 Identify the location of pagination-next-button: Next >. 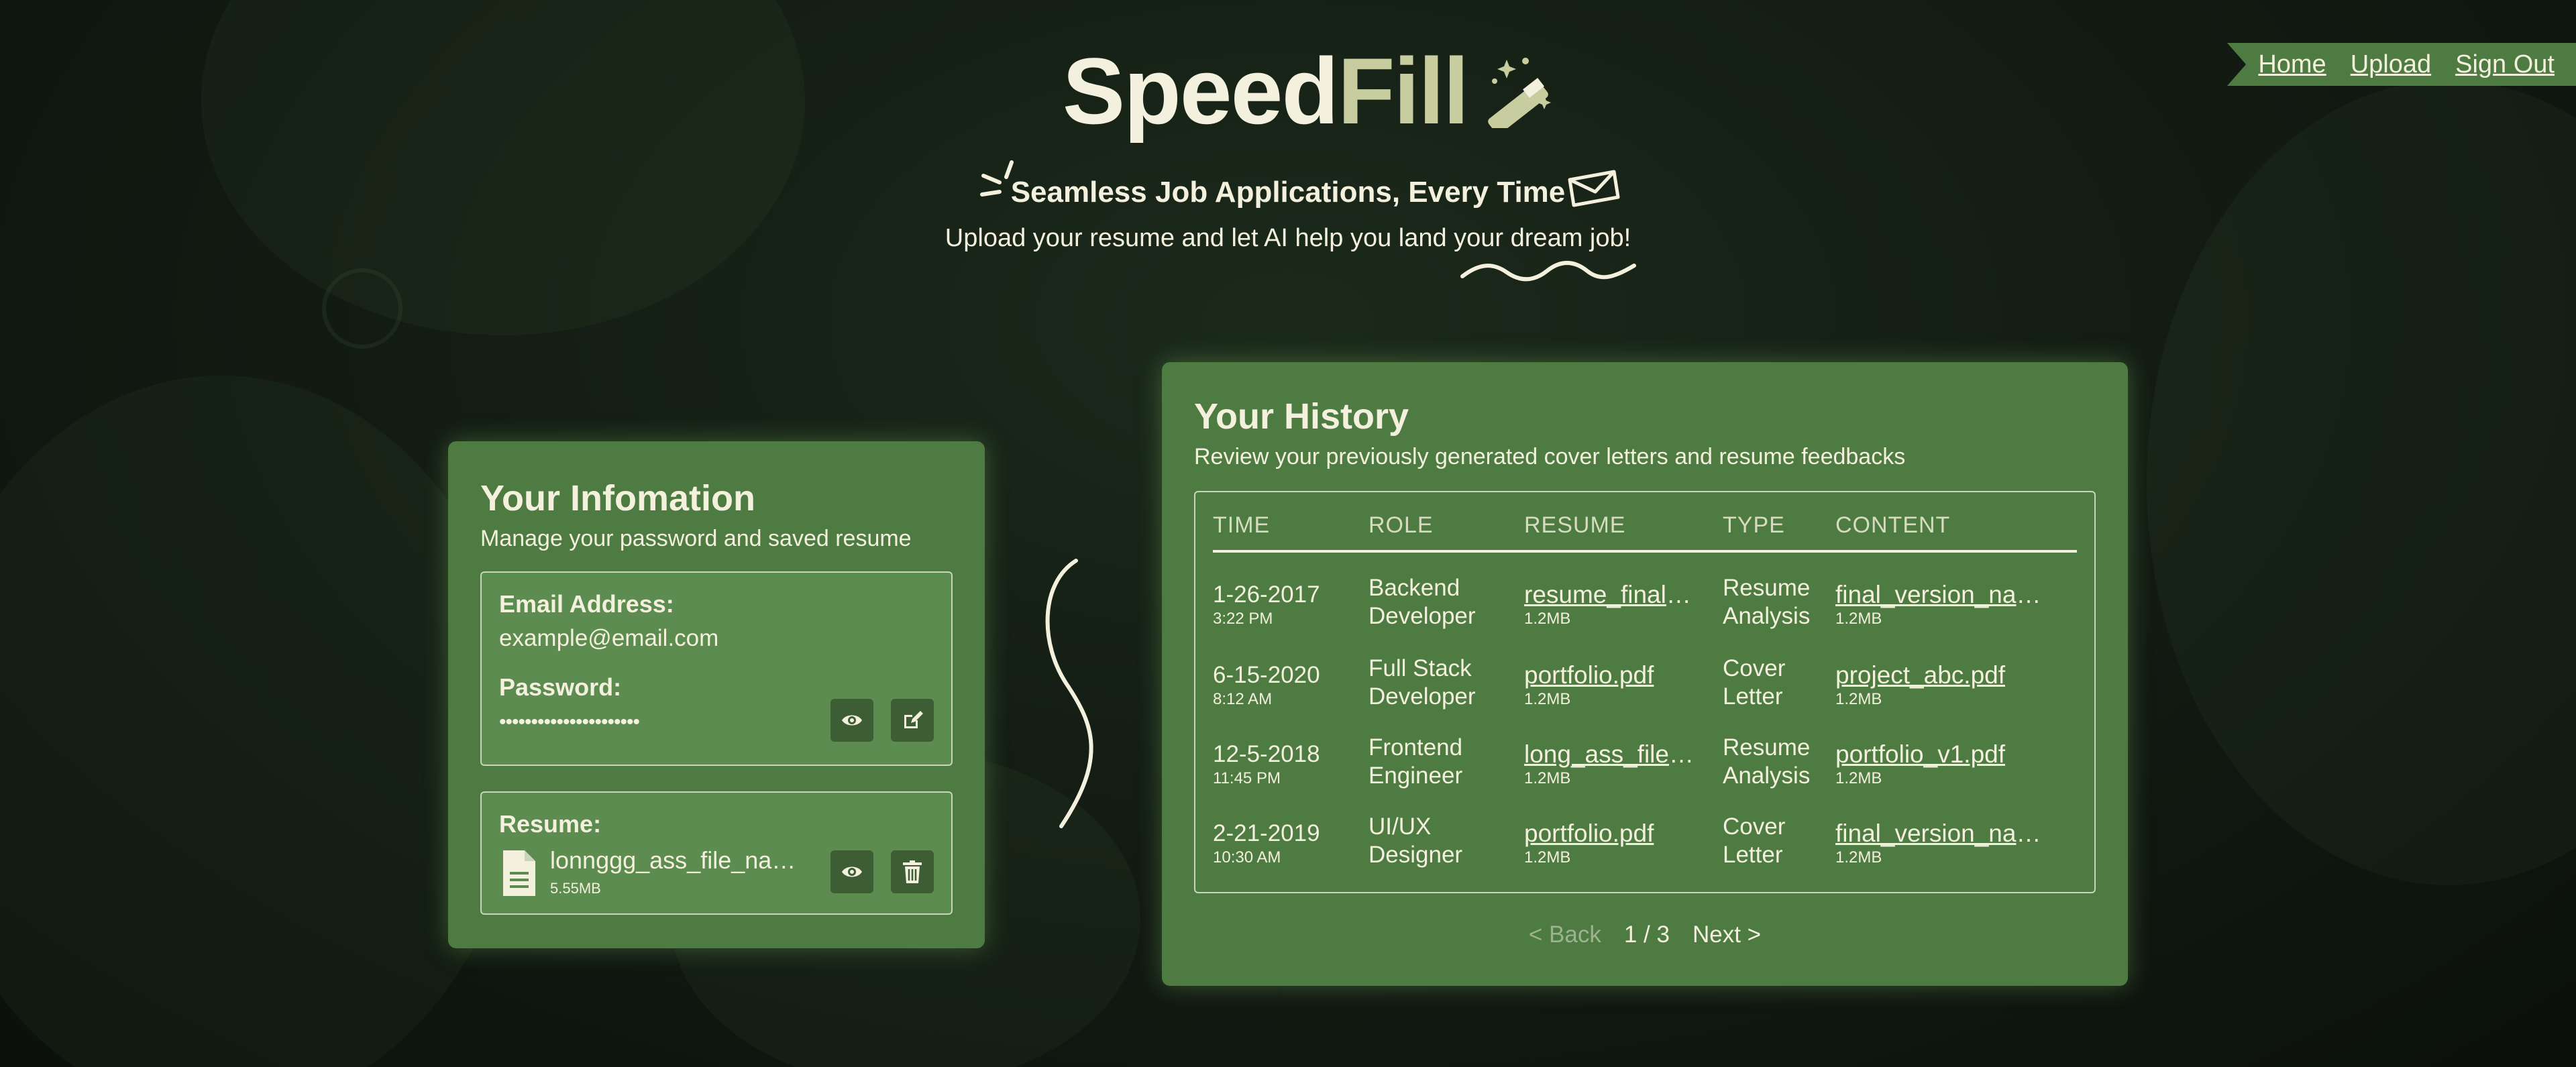
(1727, 934).